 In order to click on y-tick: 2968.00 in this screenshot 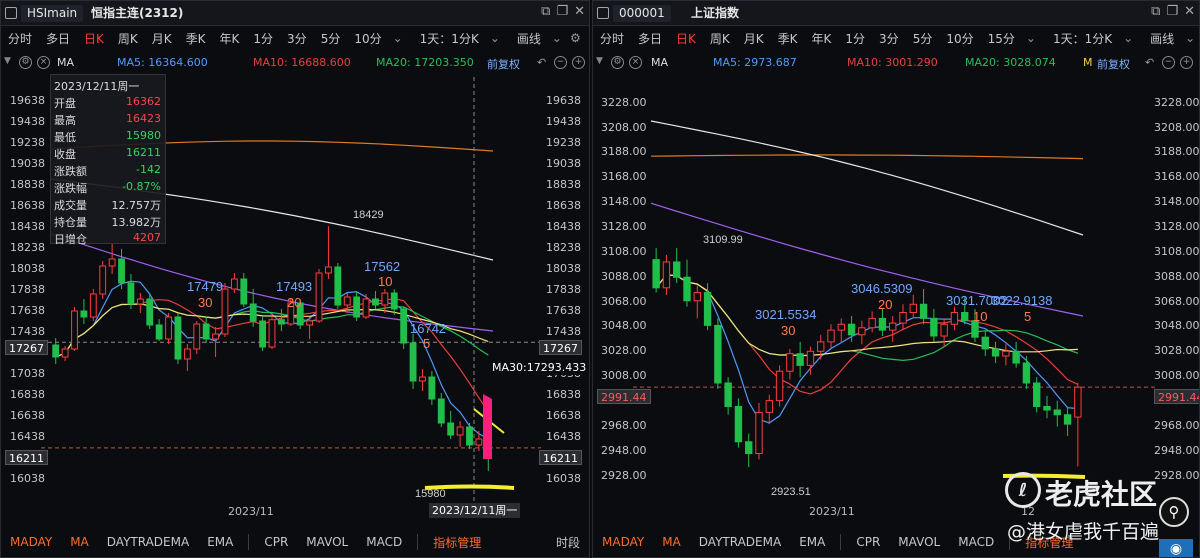, I will do `click(1177, 425)`.